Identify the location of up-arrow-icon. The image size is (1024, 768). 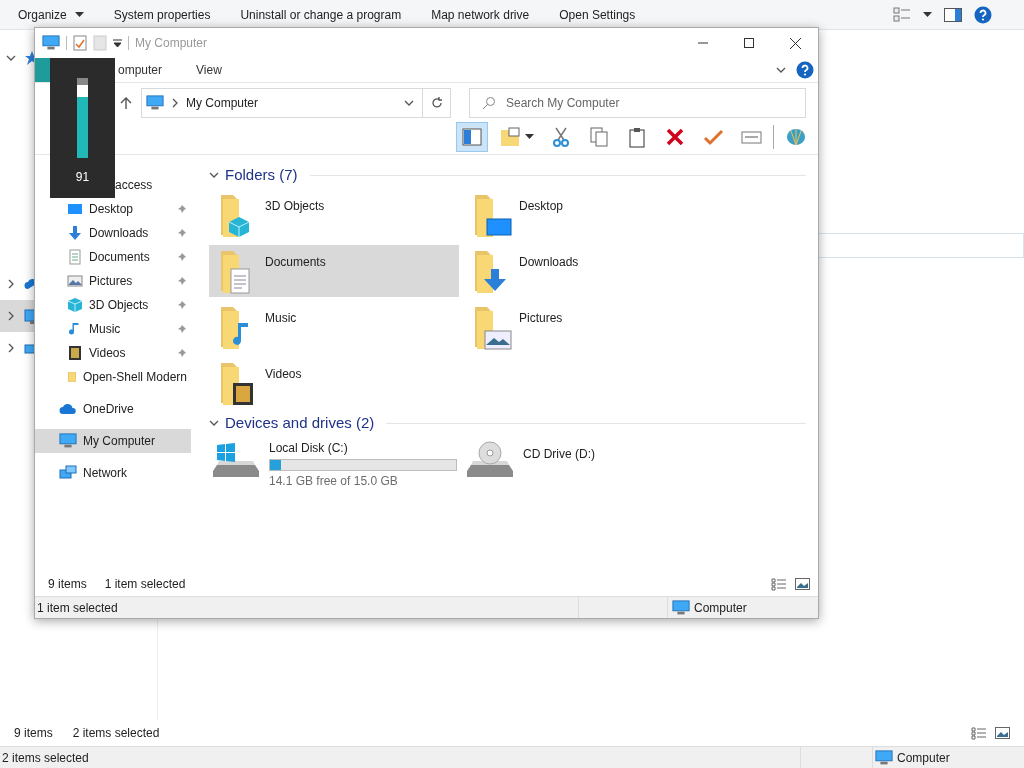
(126, 103).